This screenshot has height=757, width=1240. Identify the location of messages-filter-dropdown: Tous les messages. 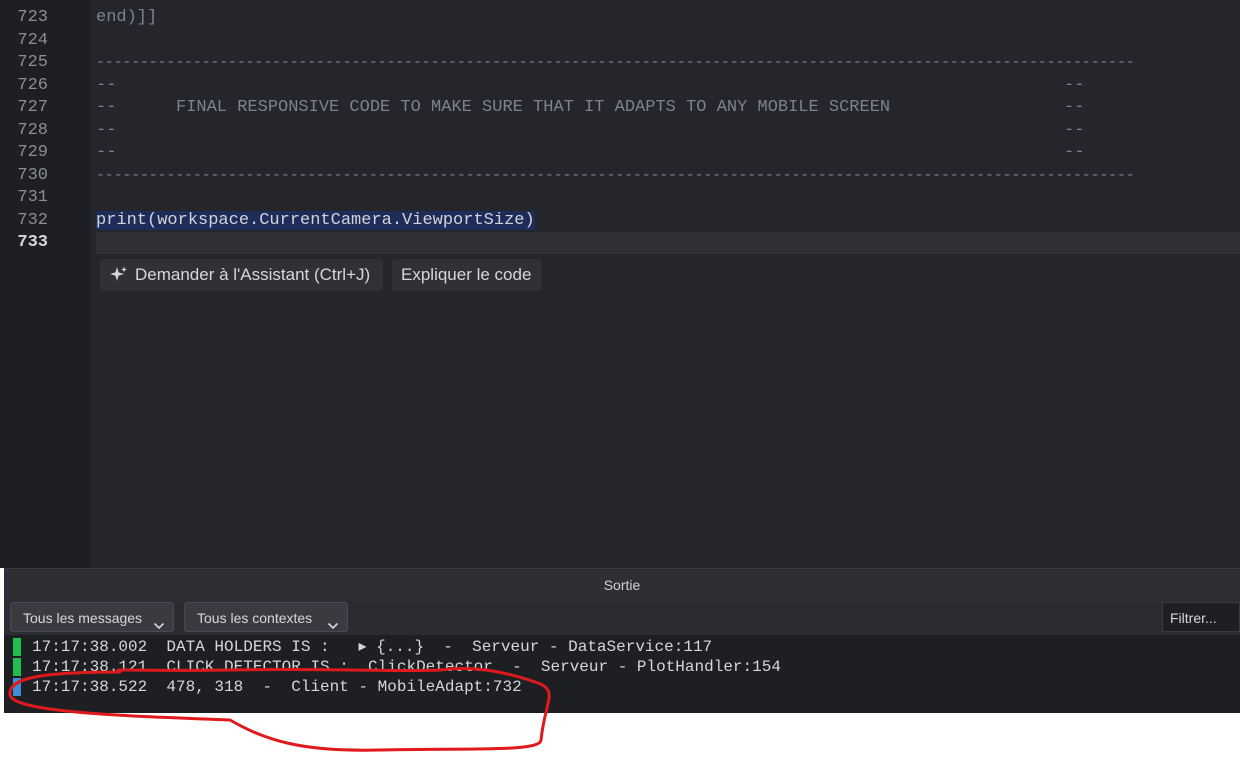
(92, 617).